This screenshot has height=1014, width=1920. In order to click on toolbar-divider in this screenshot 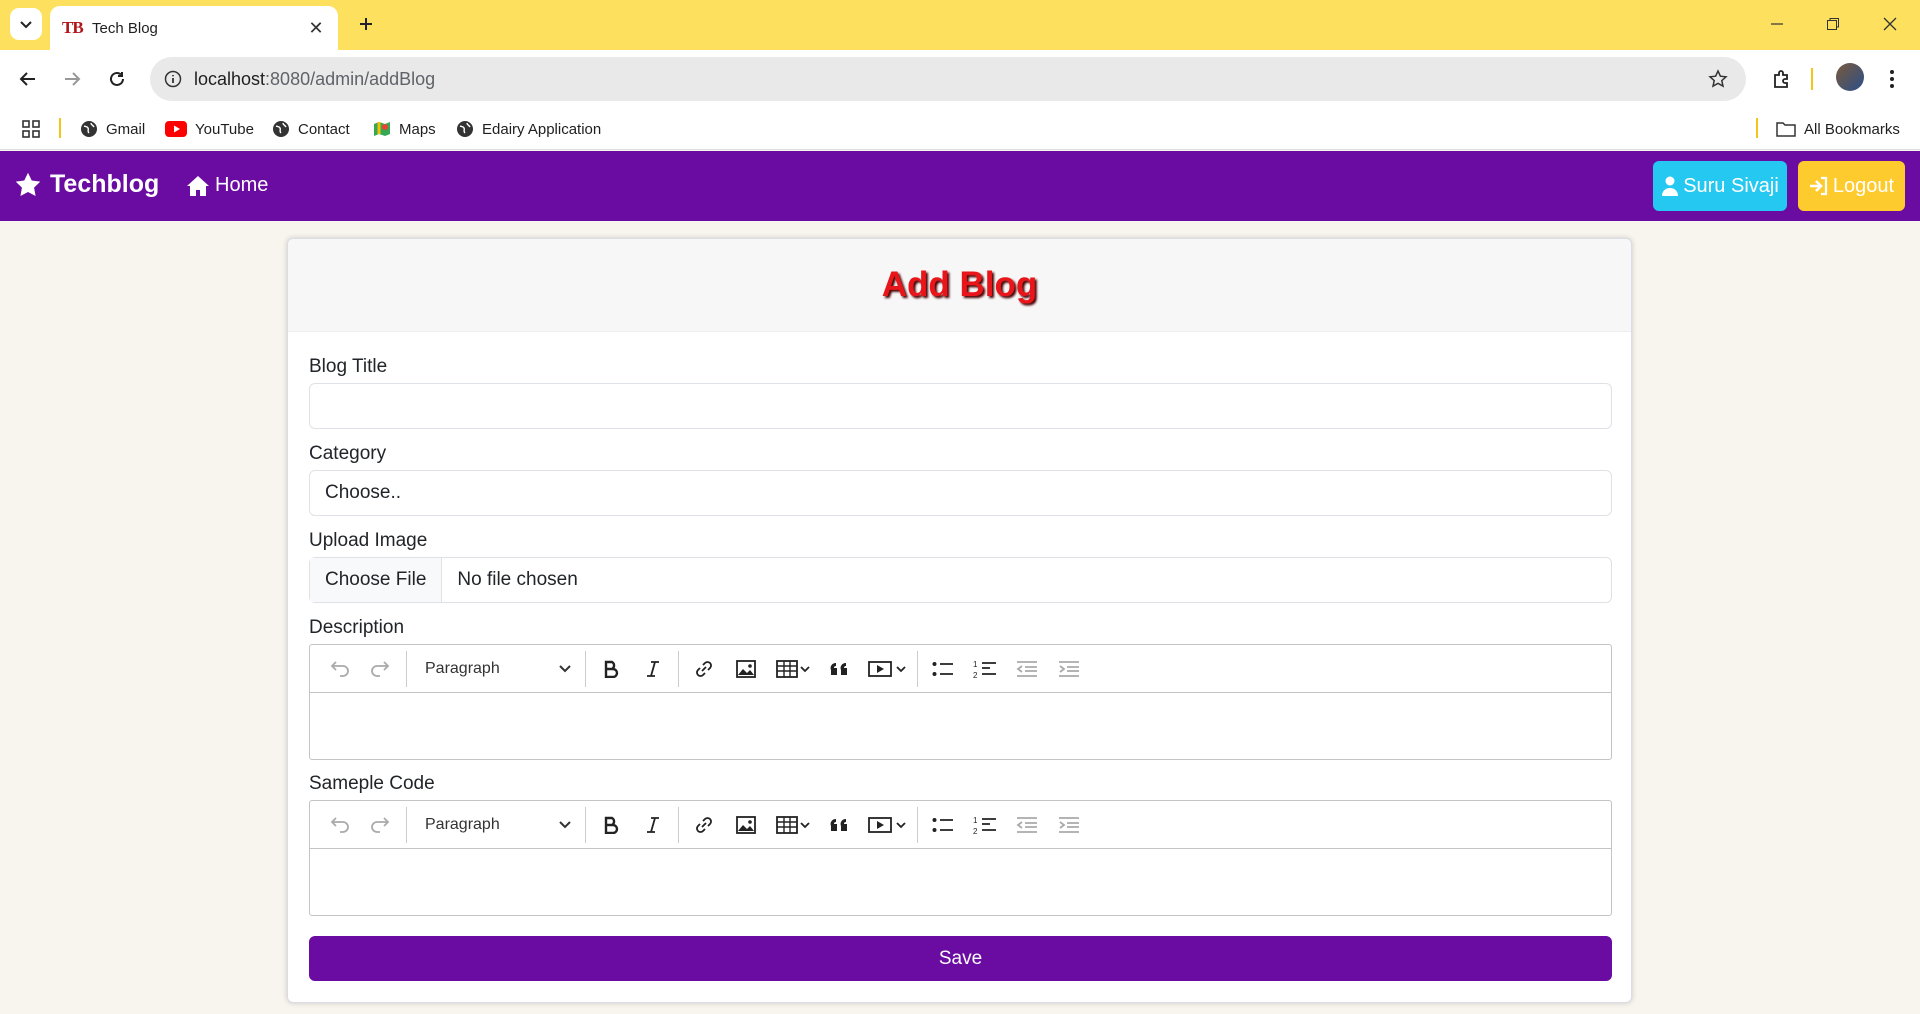, I will do `click(1812, 79)`.